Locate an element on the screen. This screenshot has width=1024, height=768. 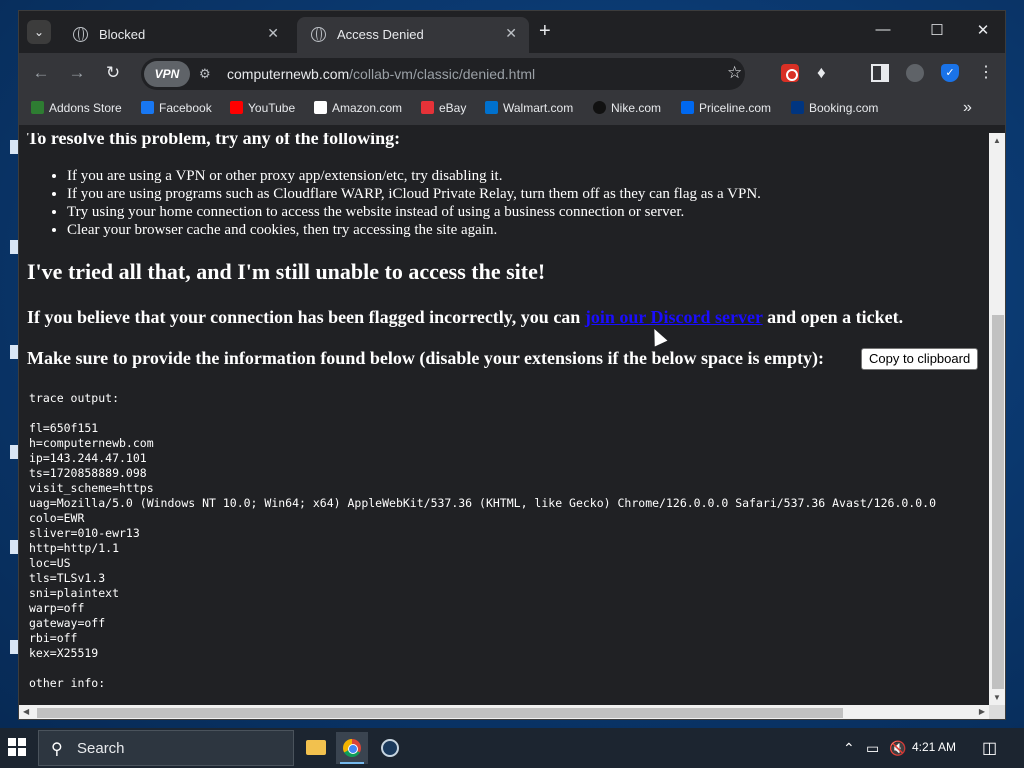
discord-link: join our Discord server is located at coordinates (674, 317).